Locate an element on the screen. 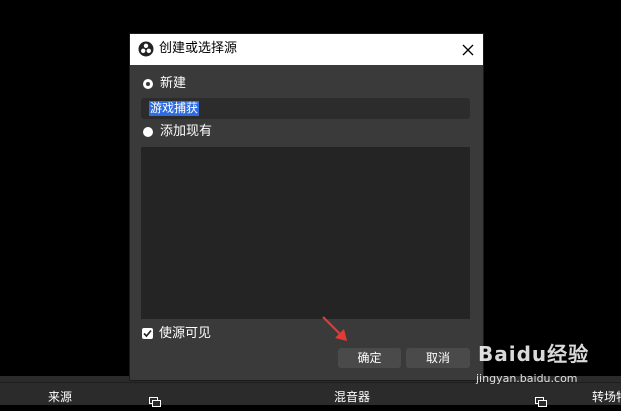  baidu-watermark: Baidu经验 jingyan.baidu.com is located at coordinates (545, 363).